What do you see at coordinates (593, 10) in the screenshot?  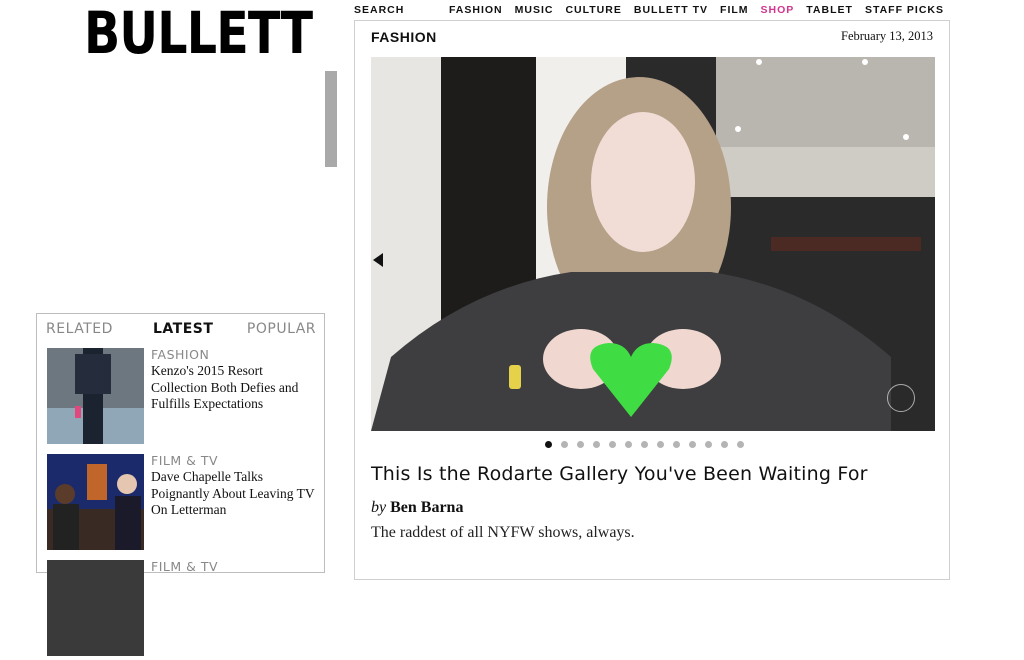 I see `nav-item-culture: CULTURE` at bounding box center [593, 10].